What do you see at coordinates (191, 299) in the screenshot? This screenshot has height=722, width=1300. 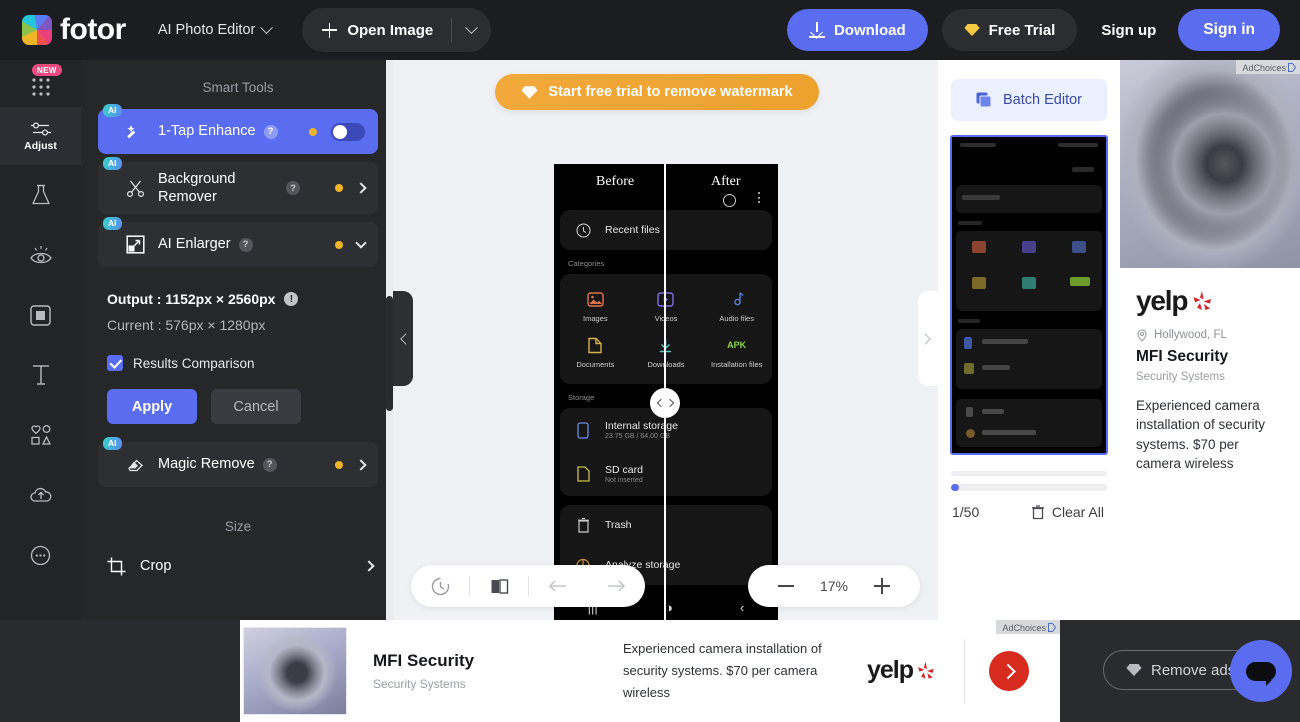 I see `output-size-label: Output : 1152px × 2560px` at bounding box center [191, 299].